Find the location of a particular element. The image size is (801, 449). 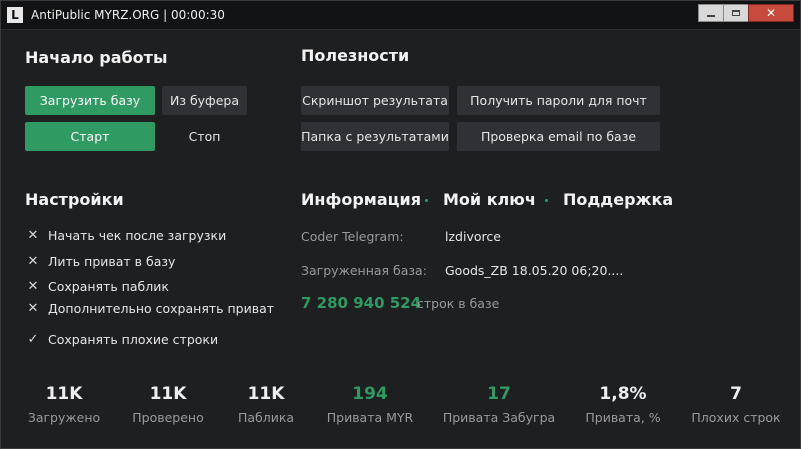

lines-count-label: строк в базе is located at coordinates (458, 303).